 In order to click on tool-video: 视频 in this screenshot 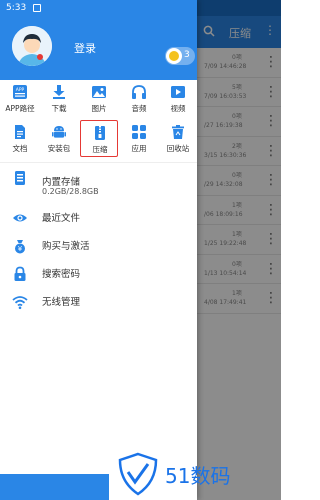, I will do `click(178, 98)`.